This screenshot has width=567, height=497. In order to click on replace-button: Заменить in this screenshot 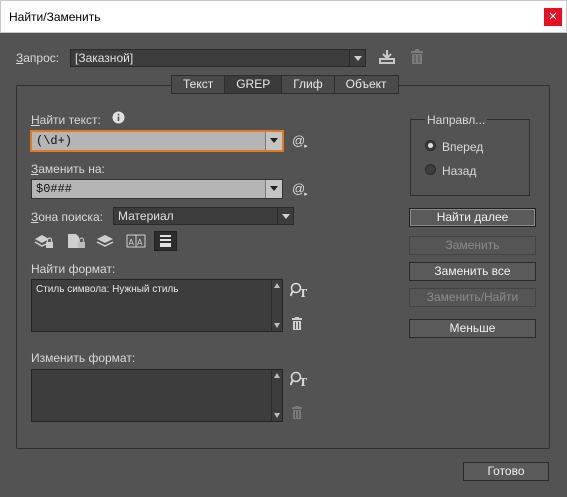, I will do `click(472, 245)`.